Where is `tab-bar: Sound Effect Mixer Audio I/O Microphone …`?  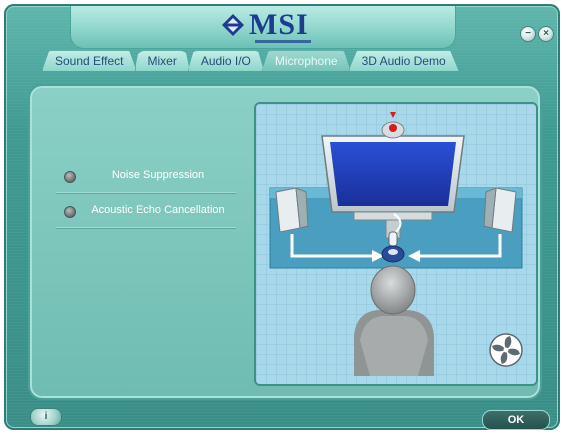
tab-bar: Sound Effect Mixer Audio I/O Microphone … is located at coordinates (250, 60).